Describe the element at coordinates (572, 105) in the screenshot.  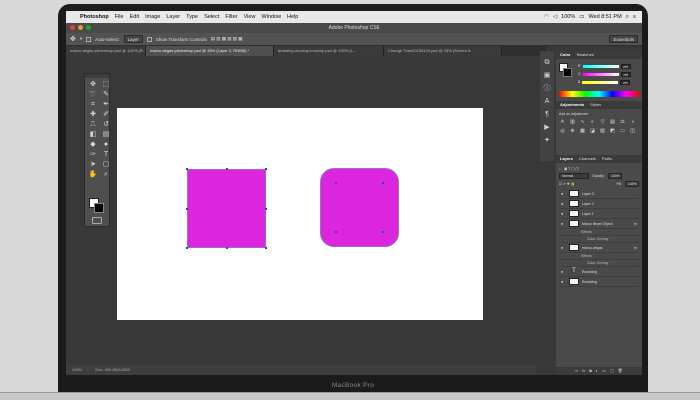
I see `tab-adjustments: Adjustments` at that location.